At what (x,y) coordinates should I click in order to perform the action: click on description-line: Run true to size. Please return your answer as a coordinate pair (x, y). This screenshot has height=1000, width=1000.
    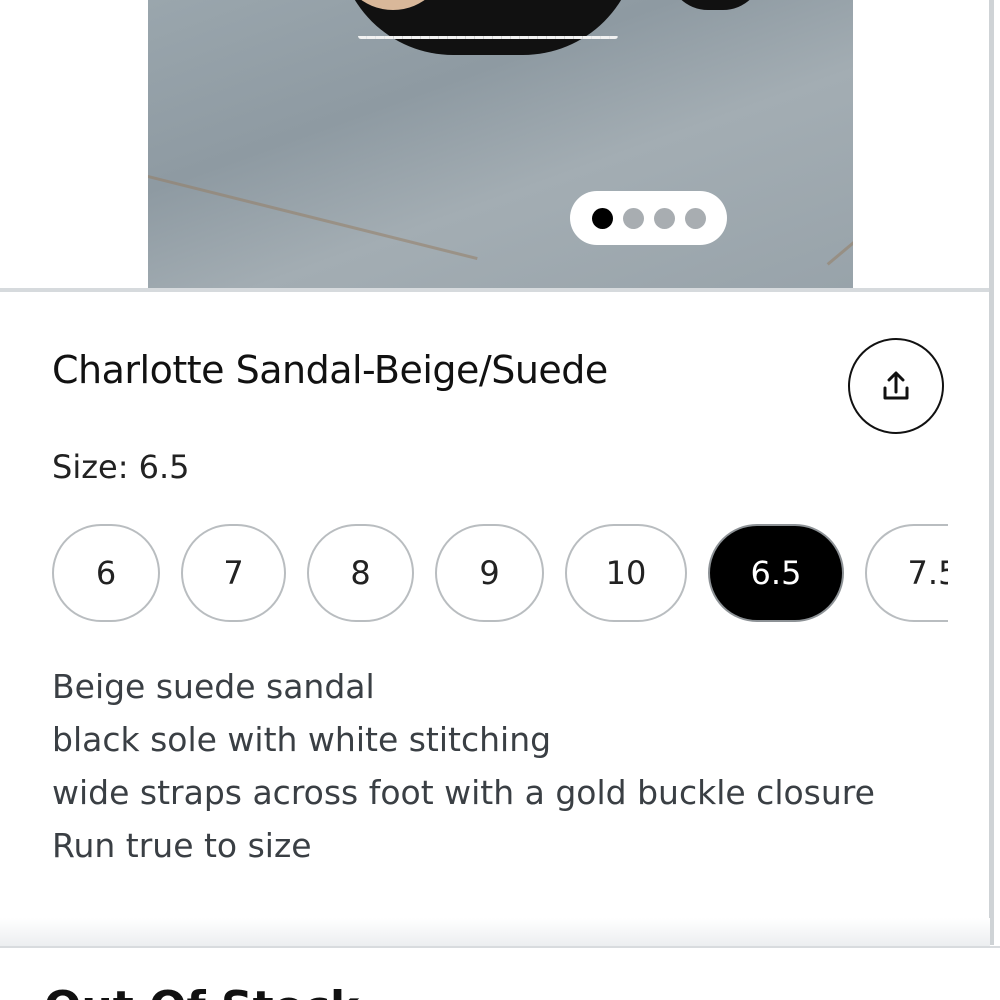
    Looking at the image, I should click on (182, 845).